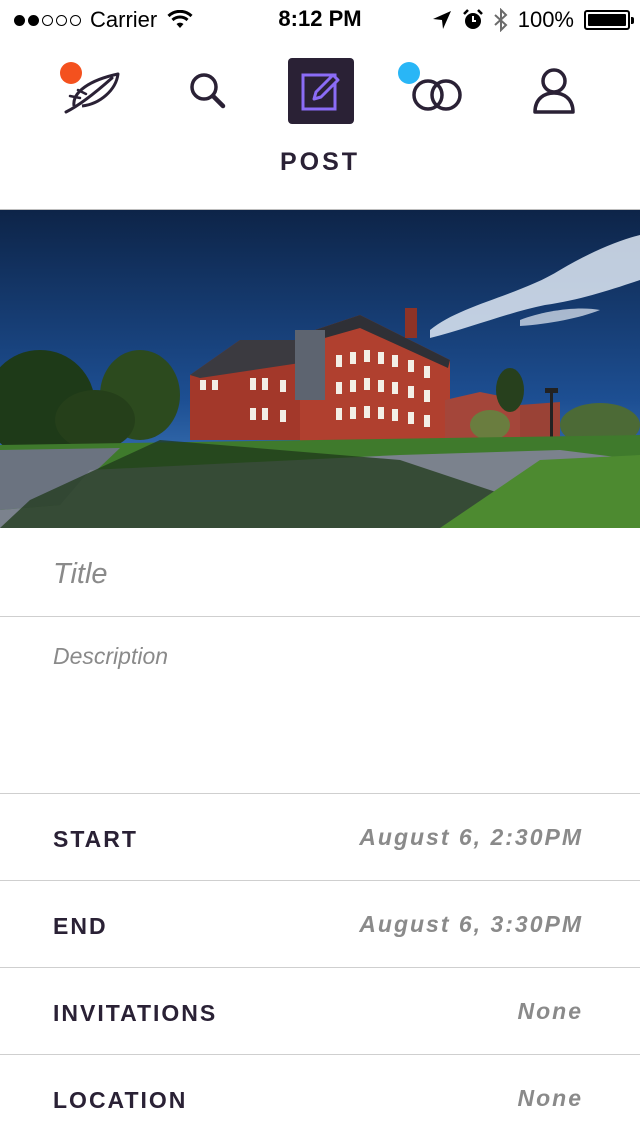  I want to click on page-title: POST, so click(320, 162).